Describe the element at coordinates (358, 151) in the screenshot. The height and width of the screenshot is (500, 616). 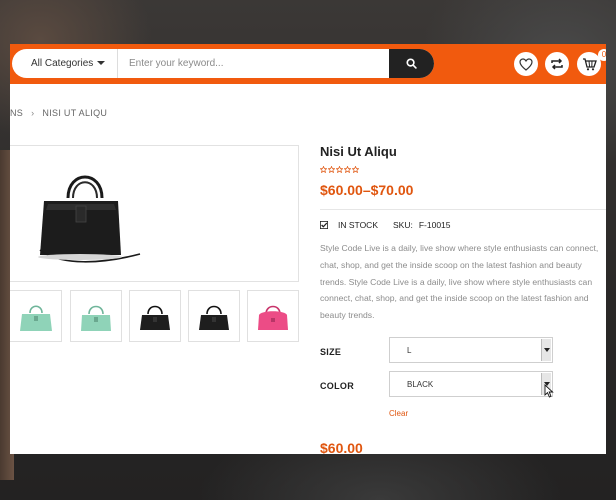
I see `product-title: Nisi Ut Aliqu` at that location.